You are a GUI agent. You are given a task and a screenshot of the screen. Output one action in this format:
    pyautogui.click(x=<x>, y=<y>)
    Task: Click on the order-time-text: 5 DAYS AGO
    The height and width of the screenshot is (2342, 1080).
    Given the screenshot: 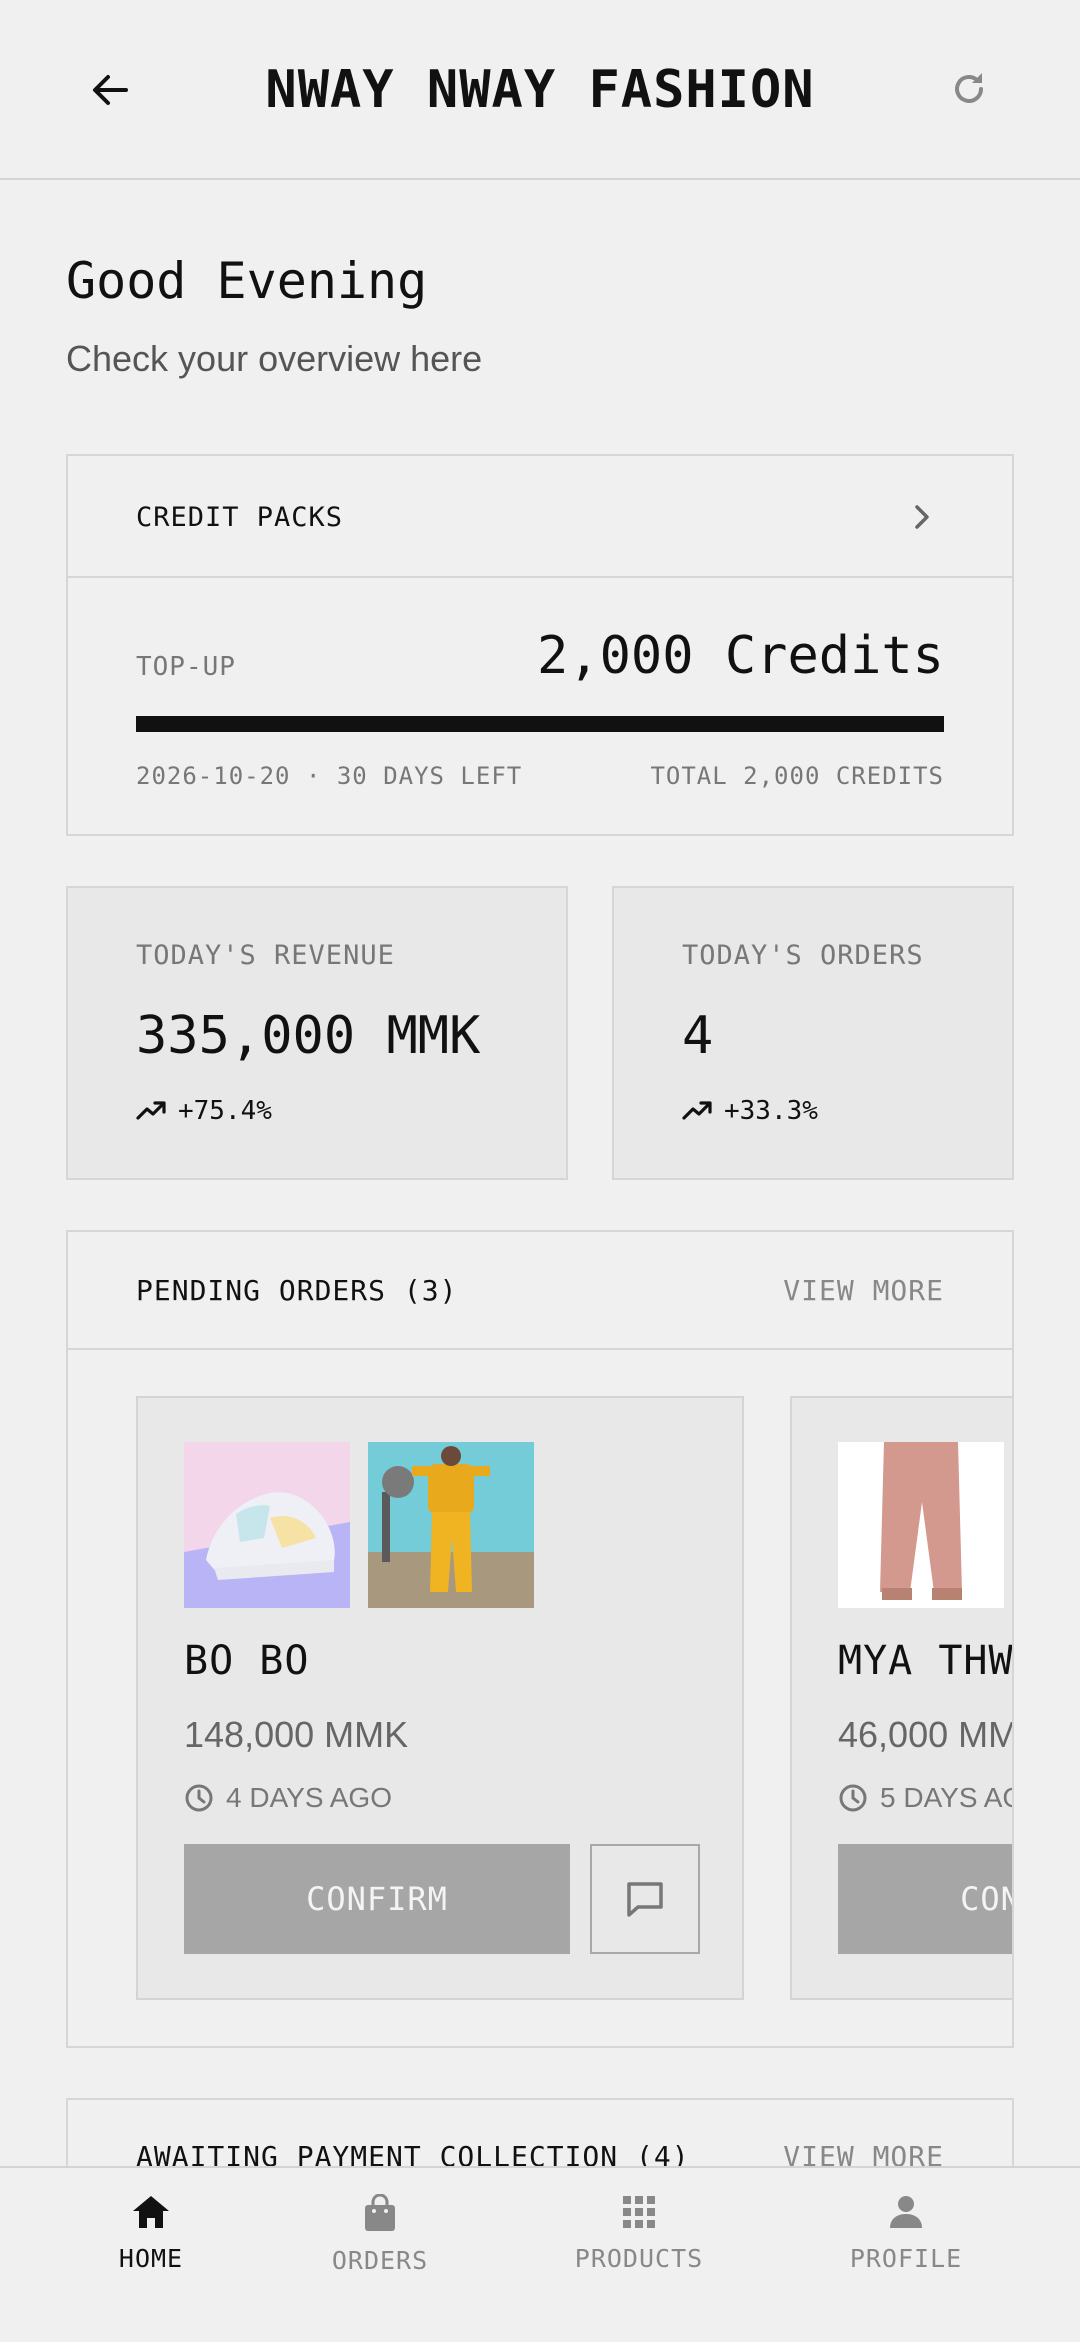 What is the action you would take?
    pyautogui.click(x=946, y=1797)
    